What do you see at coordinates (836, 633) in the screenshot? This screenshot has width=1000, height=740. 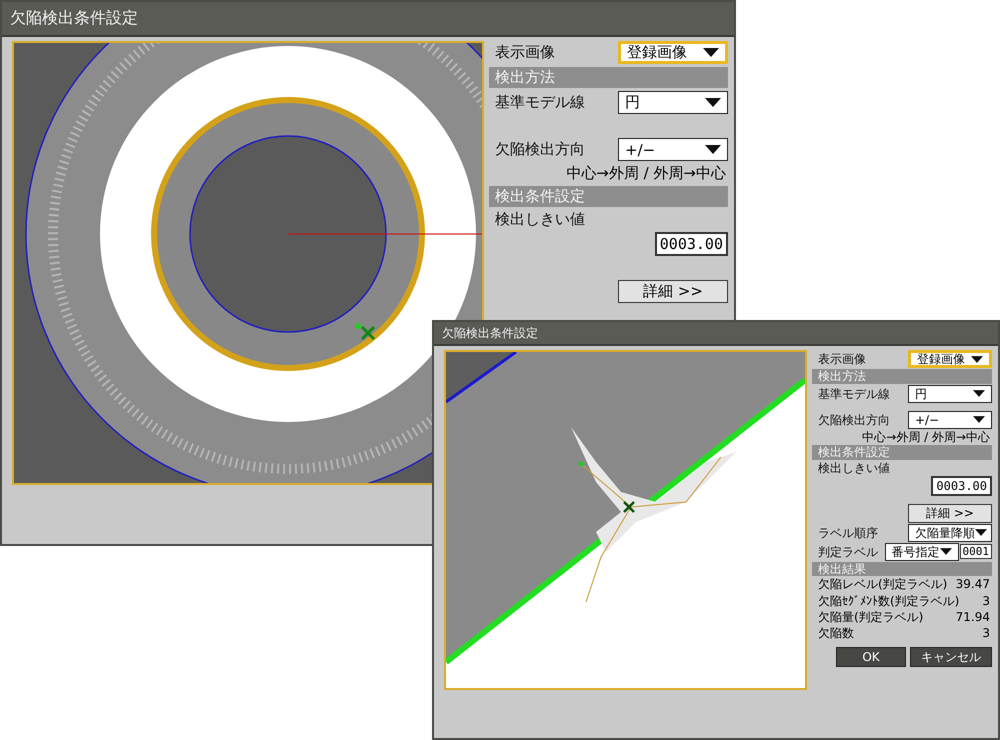 I see `result-label: 欠陥数` at bounding box center [836, 633].